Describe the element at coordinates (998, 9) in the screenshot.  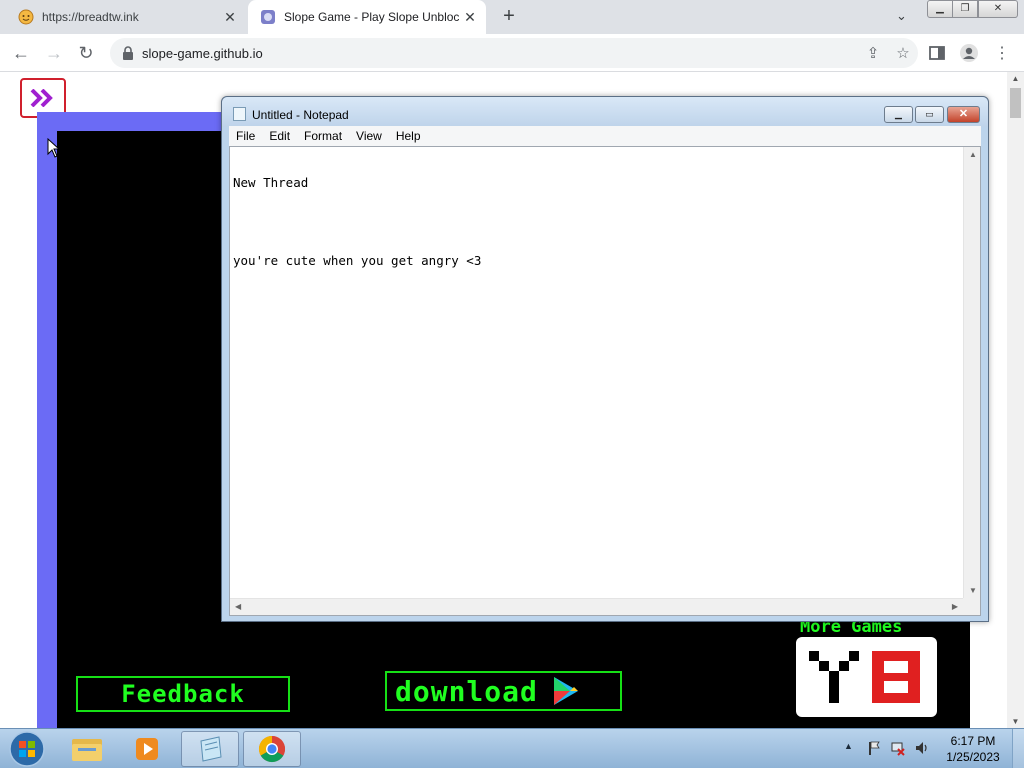
I see `window-close-button: ✕` at that location.